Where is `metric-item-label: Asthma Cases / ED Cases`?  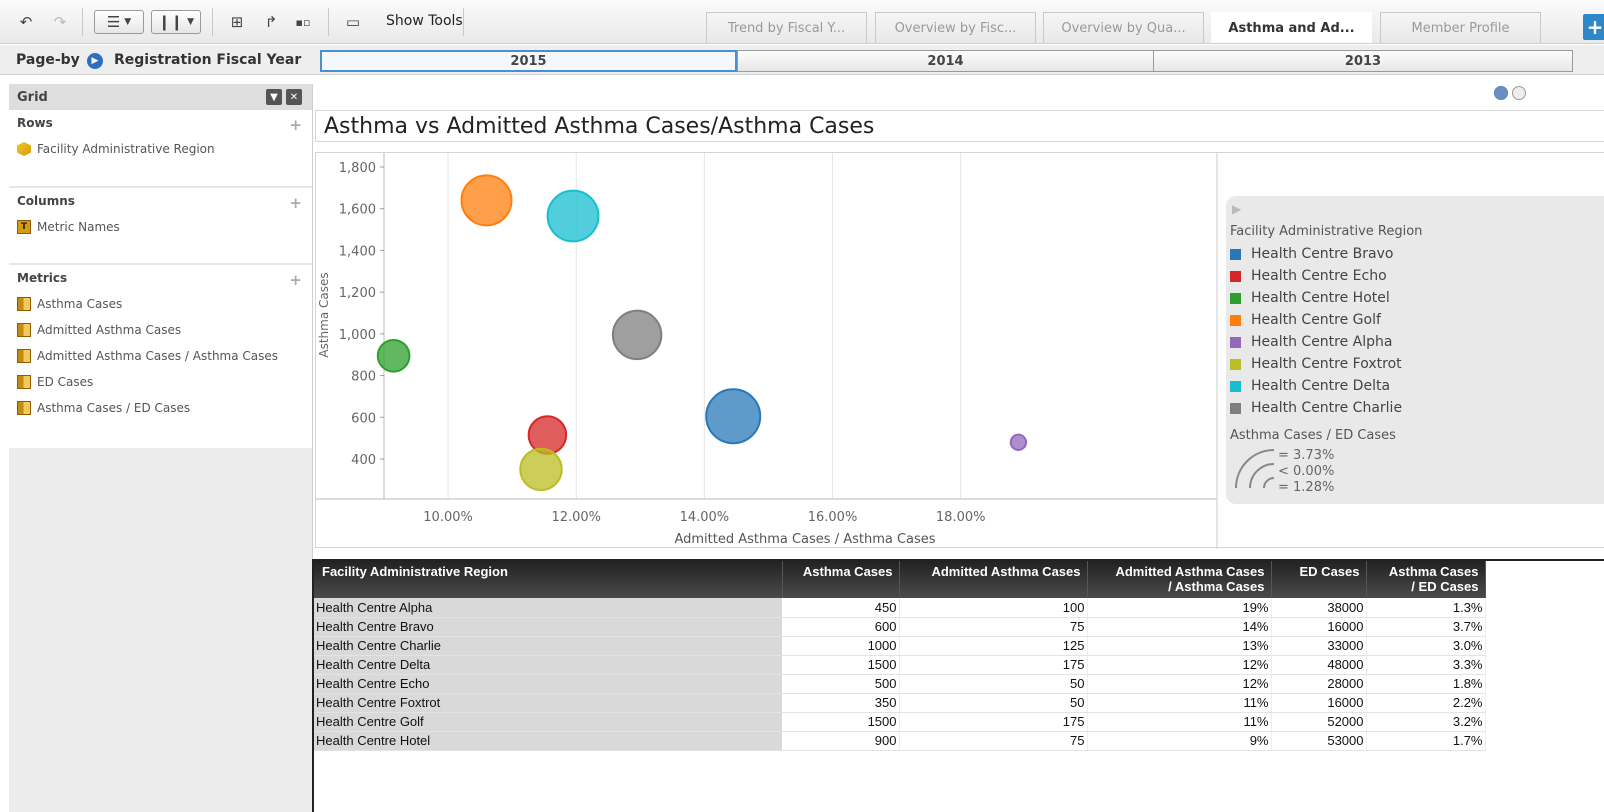
metric-item-label: Asthma Cases / ED Cases is located at coordinates (114, 408).